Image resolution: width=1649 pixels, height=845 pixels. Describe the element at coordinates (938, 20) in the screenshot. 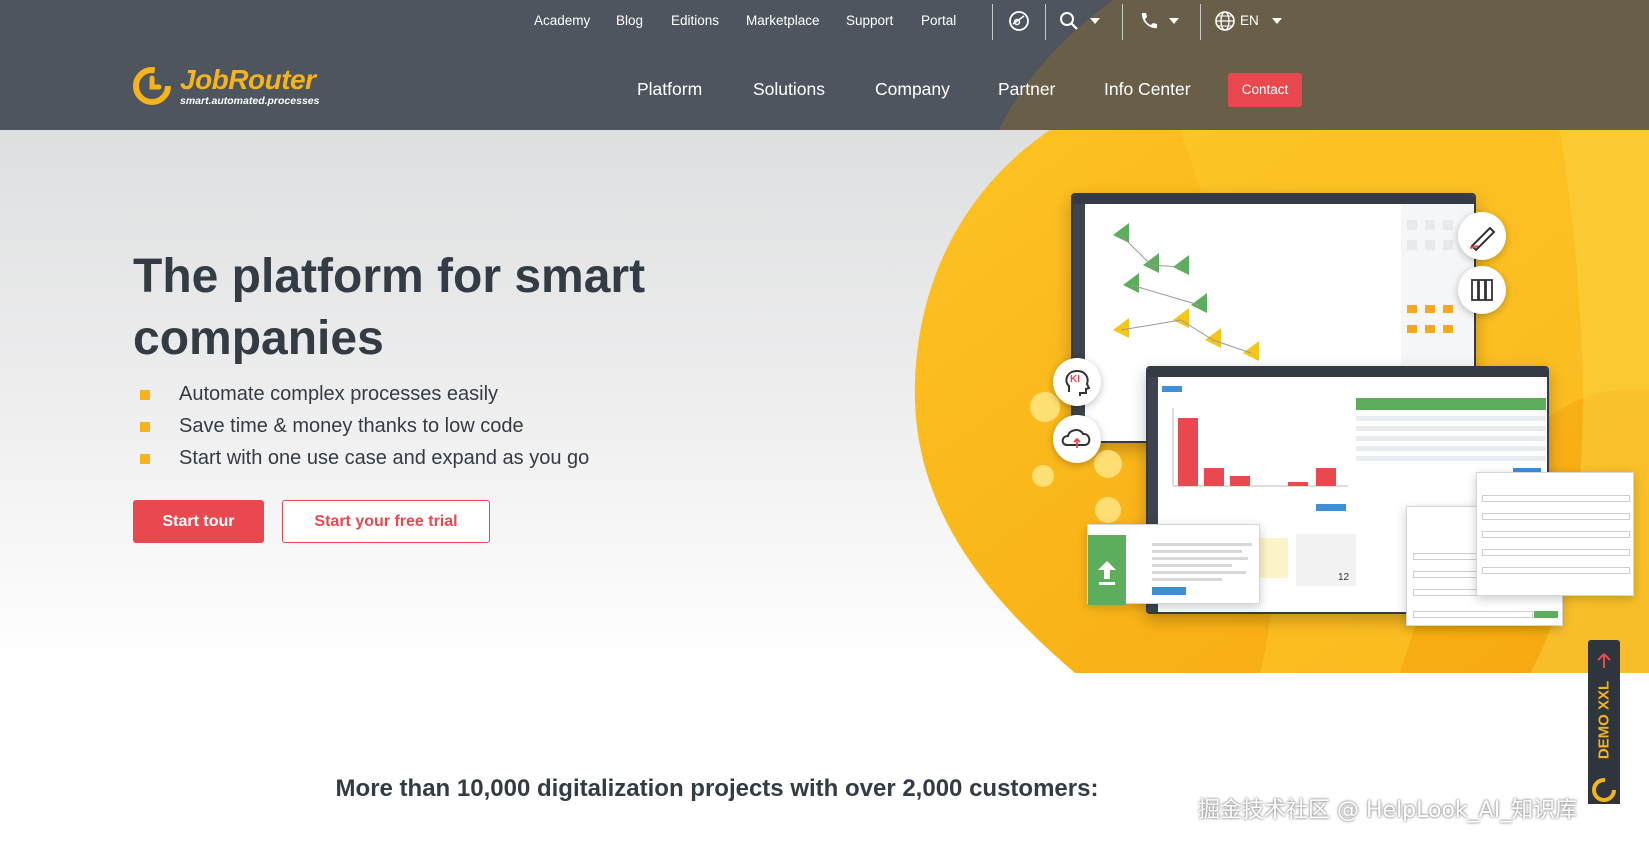

I see `topnav-portal: Portal` at that location.